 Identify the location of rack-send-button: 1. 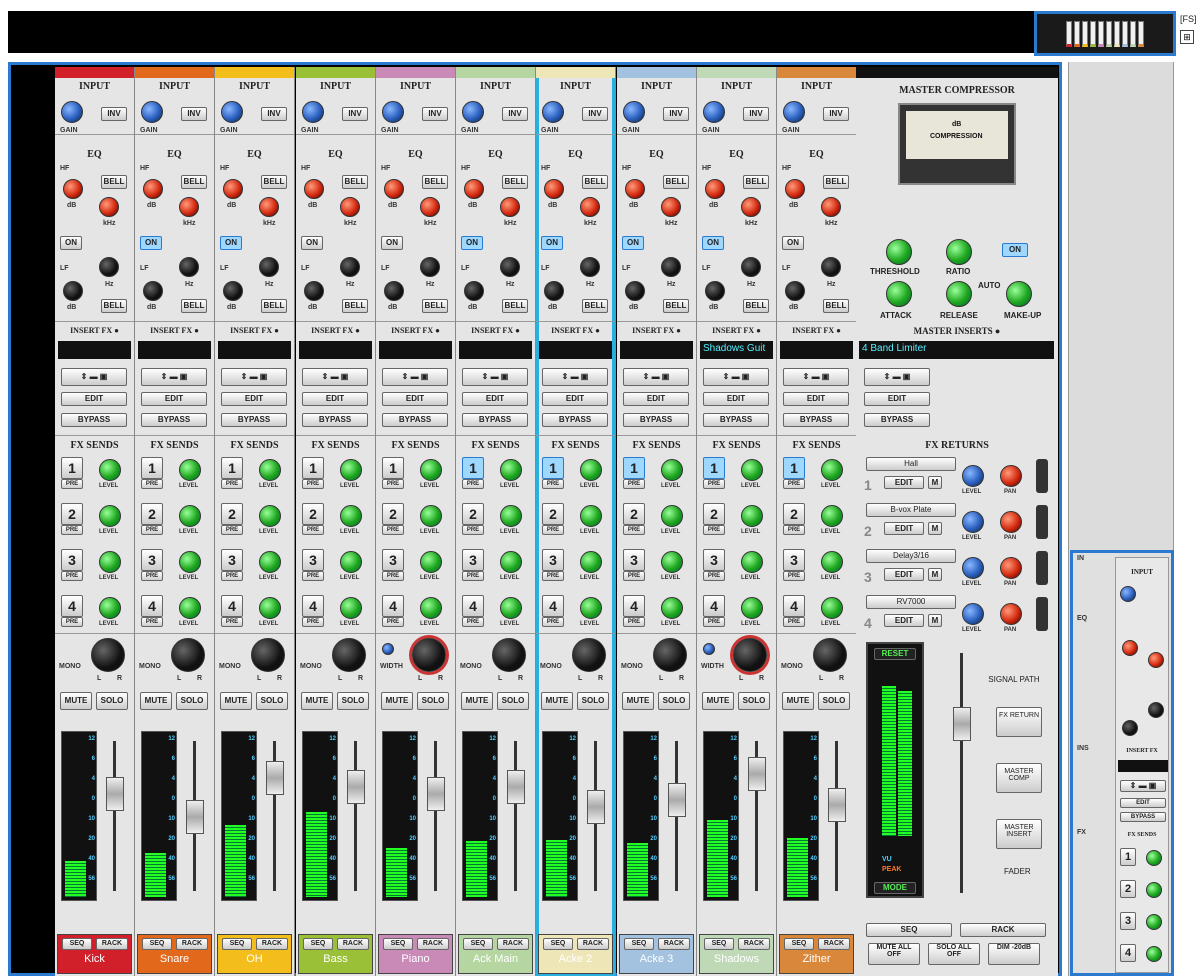
(1128, 857).